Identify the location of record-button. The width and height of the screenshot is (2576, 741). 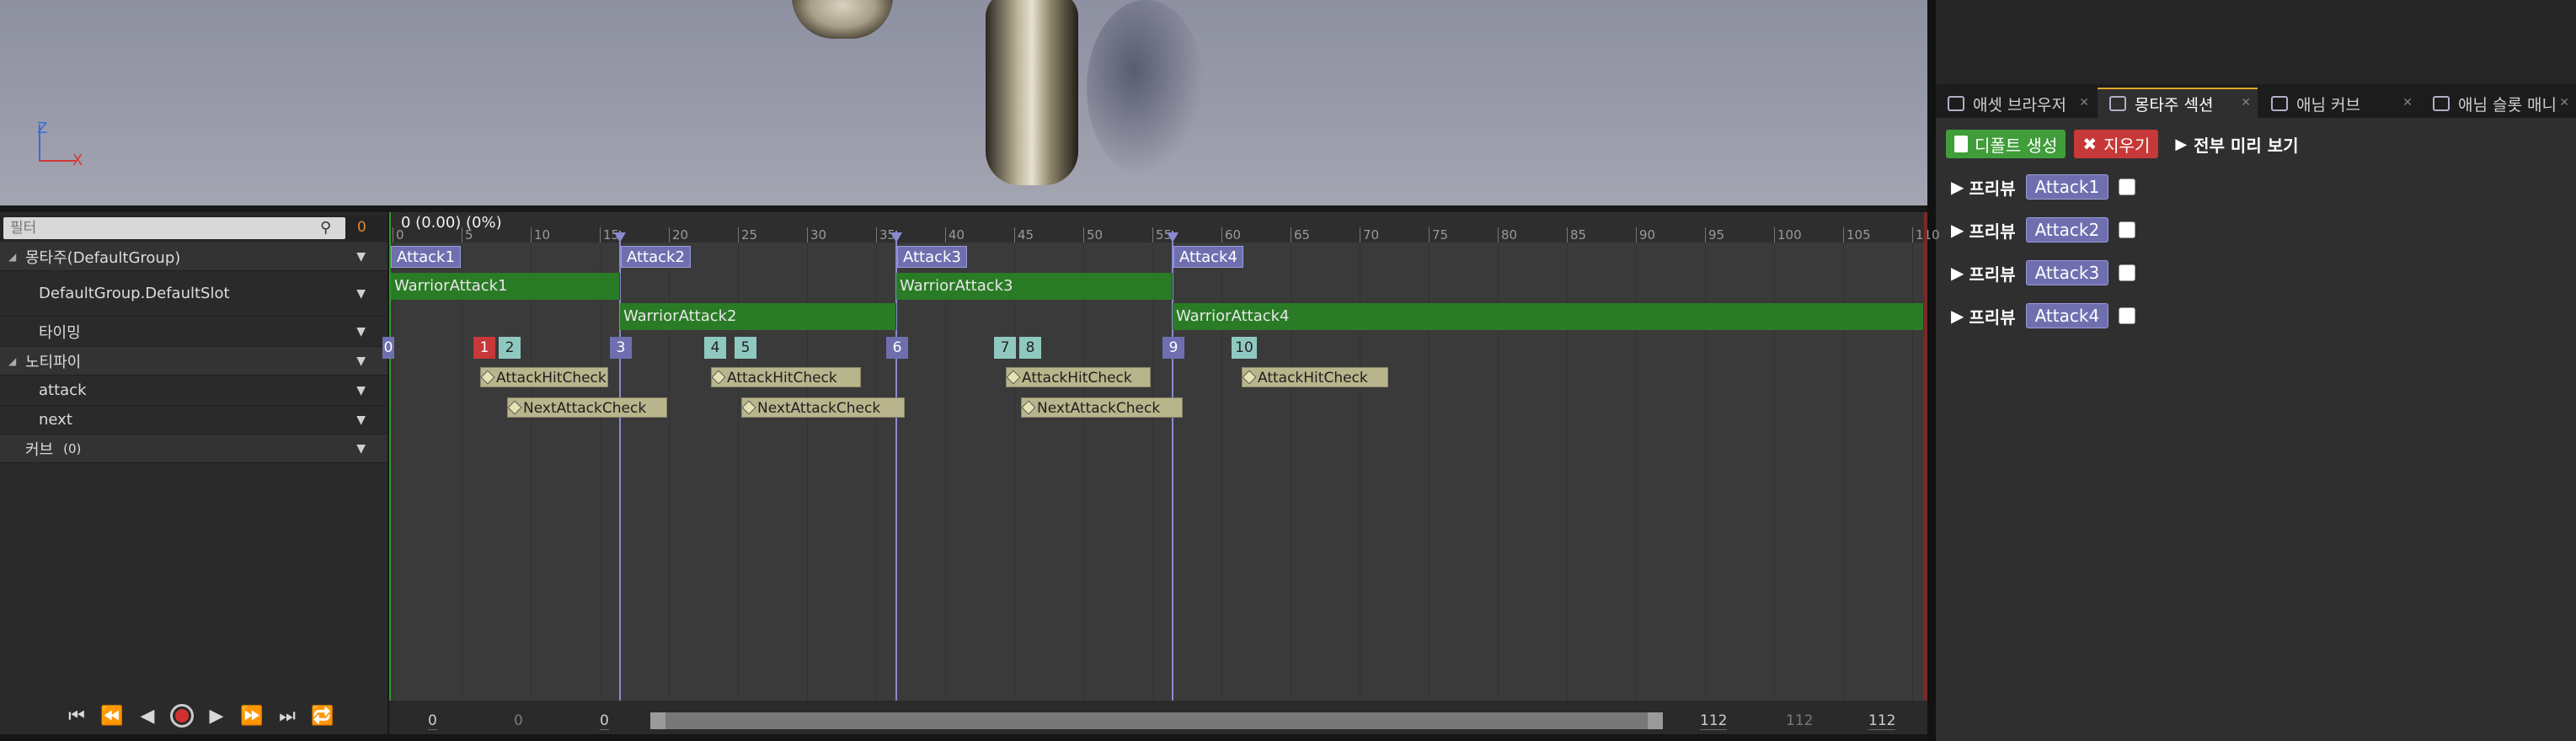
(182, 716).